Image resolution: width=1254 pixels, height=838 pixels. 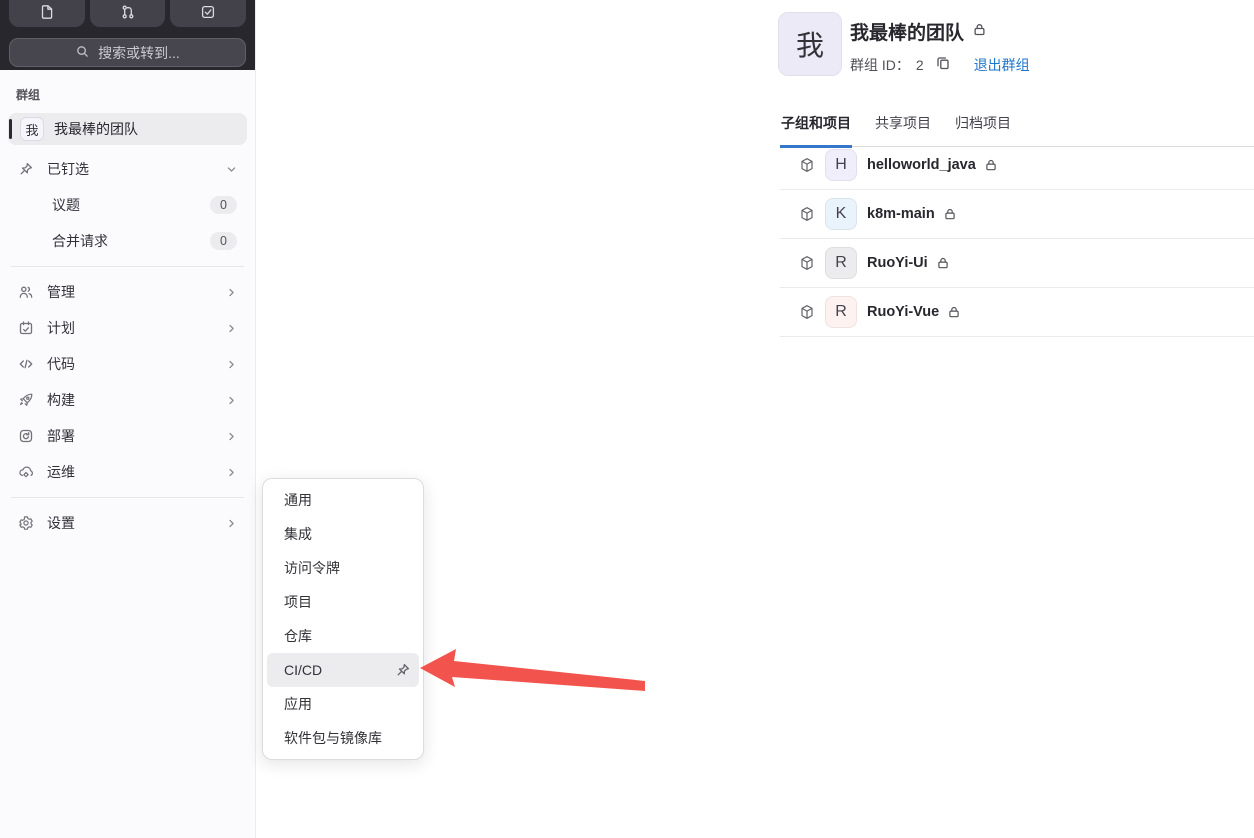 What do you see at coordinates (343, 534) in the screenshot?
I see `menu-item-integrations: 集成` at bounding box center [343, 534].